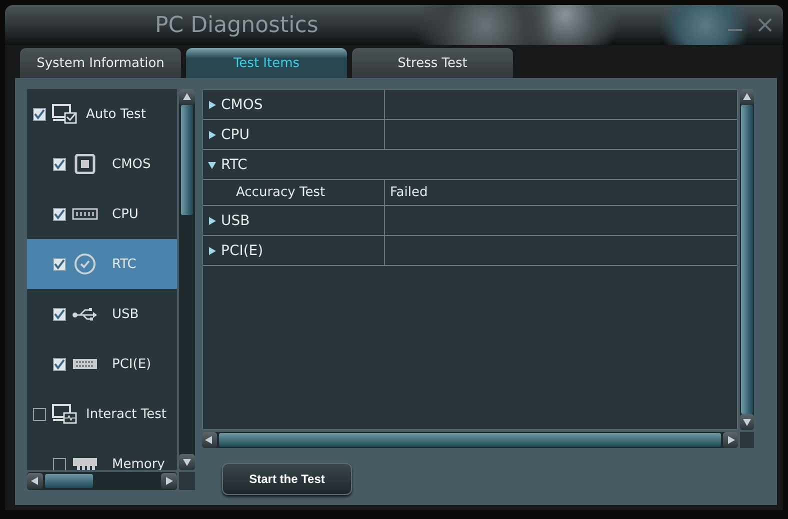 This screenshot has width=788, height=519. What do you see at coordinates (65, 114) in the screenshot?
I see `monitor-checkbox-icon` at bounding box center [65, 114].